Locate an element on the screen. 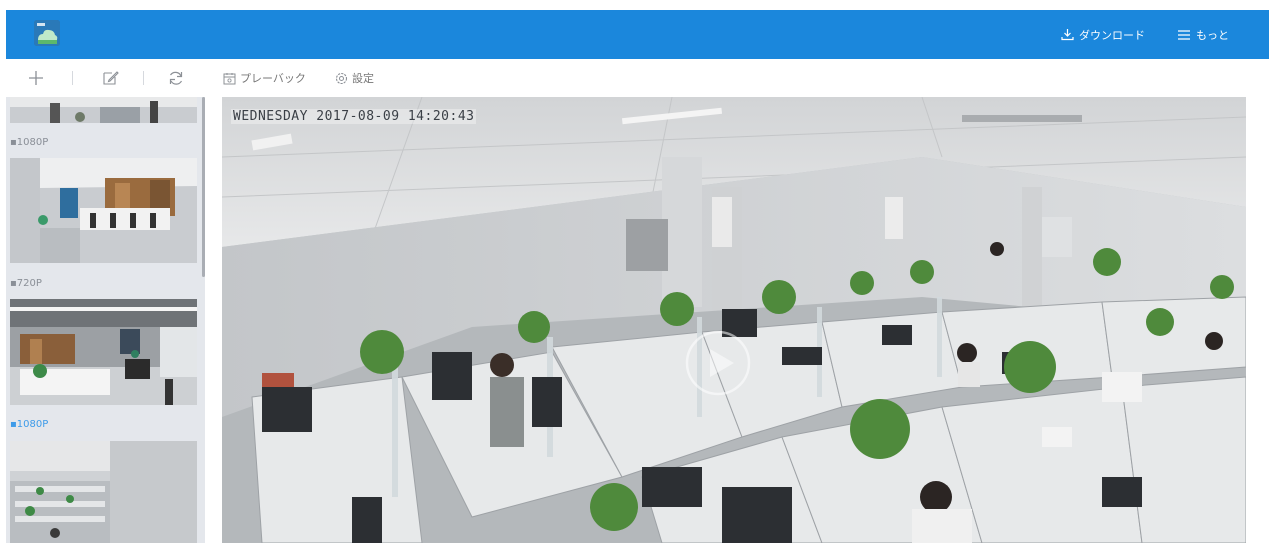  more-menu-button: もっと is located at coordinates (1203, 35).